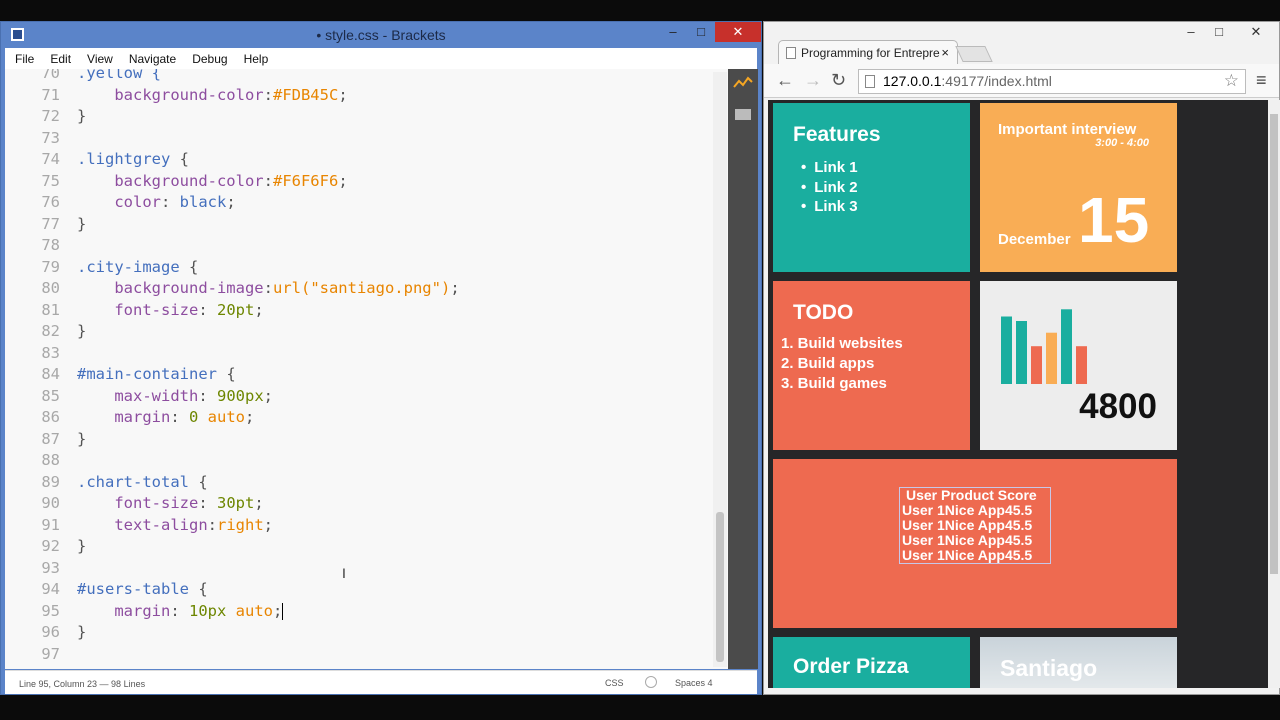 The width and height of the screenshot is (1280, 720). What do you see at coordinates (1114, 220) in the screenshot?
I see `event-day: 15` at bounding box center [1114, 220].